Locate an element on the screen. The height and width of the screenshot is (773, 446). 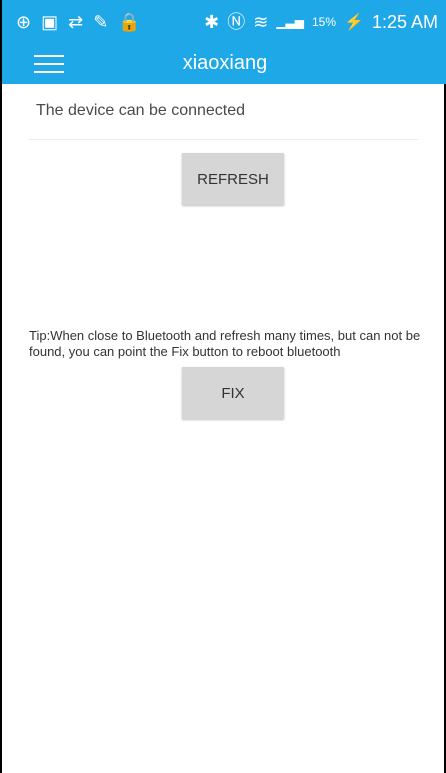
status-icons-right: ✱ Ⓝ ≋ ▁▃▅ 15% ⚡ 1:25 AM is located at coordinates (321, 22).